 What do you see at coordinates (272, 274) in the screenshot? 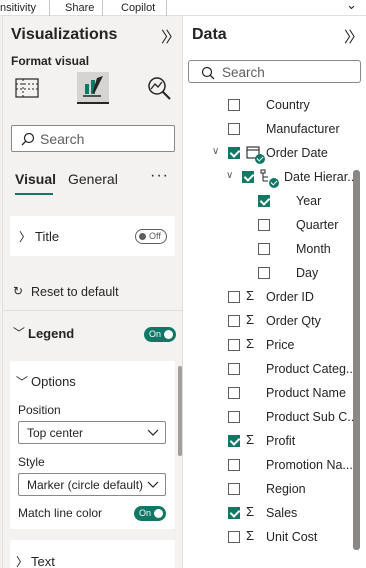
I see `field-row: Day` at bounding box center [272, 274].